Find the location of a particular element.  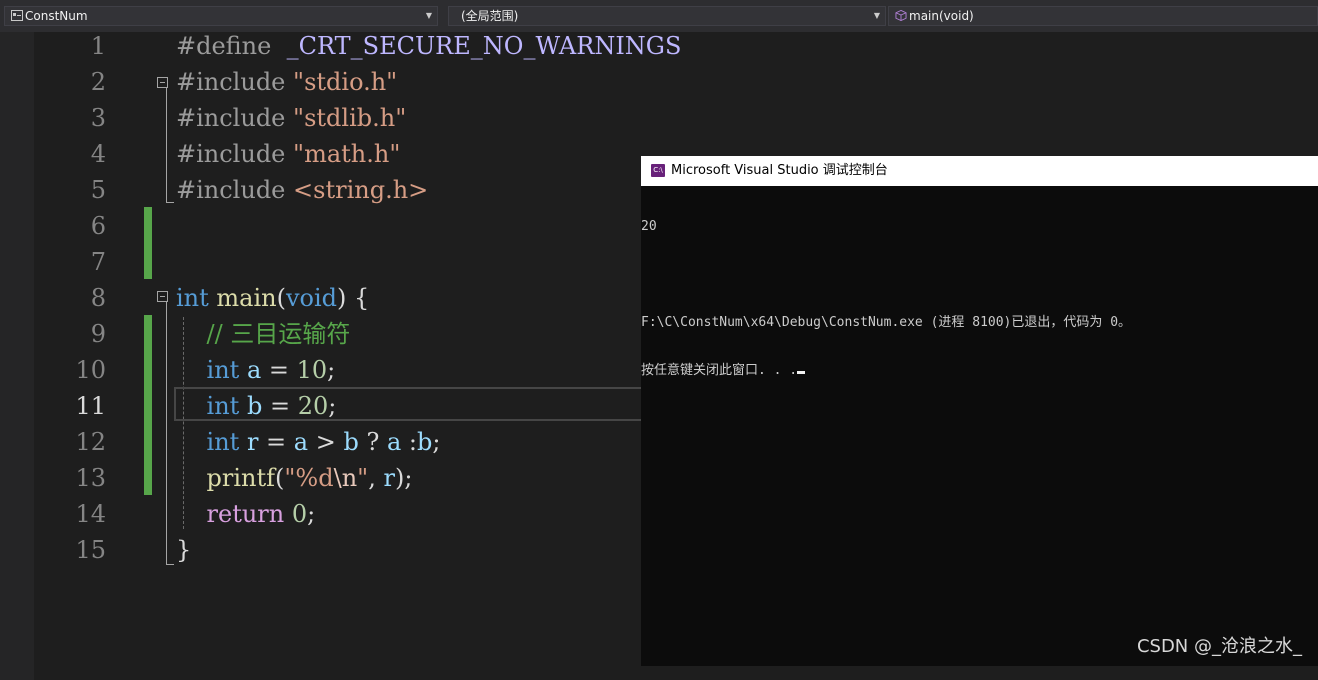

code-text: int main(void) { is located at coordinates (273, 298).